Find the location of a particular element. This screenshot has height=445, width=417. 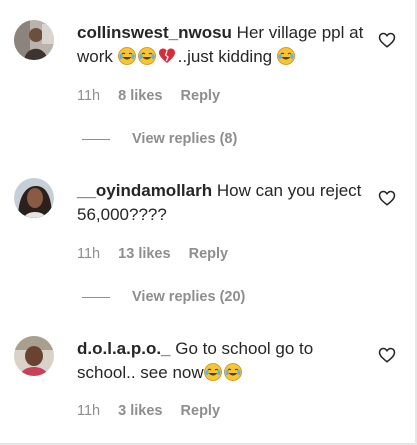

comment-meta: 11h 13 likes Reply is located at coordinates (159, 254).